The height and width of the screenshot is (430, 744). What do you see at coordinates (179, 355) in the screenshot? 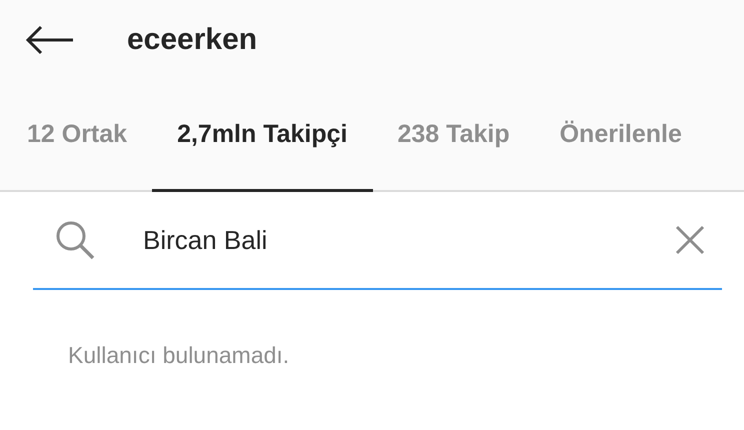
I see `empty-message: Kullanıcı bulunamadı.` at bounding box center [179, 355].